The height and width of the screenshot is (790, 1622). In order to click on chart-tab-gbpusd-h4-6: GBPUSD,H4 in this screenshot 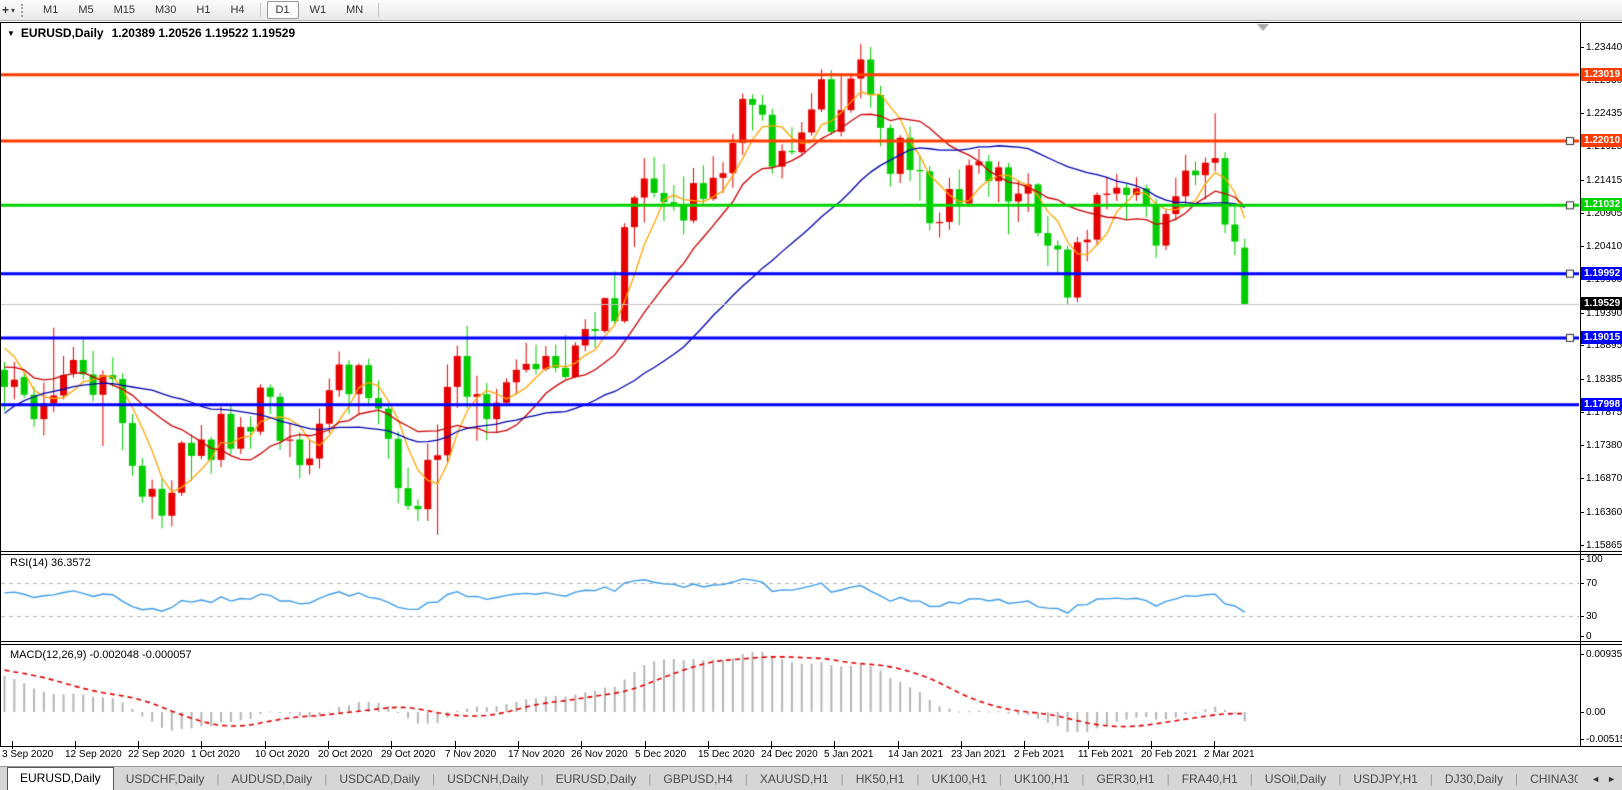, I will do `click(697, 778)`.